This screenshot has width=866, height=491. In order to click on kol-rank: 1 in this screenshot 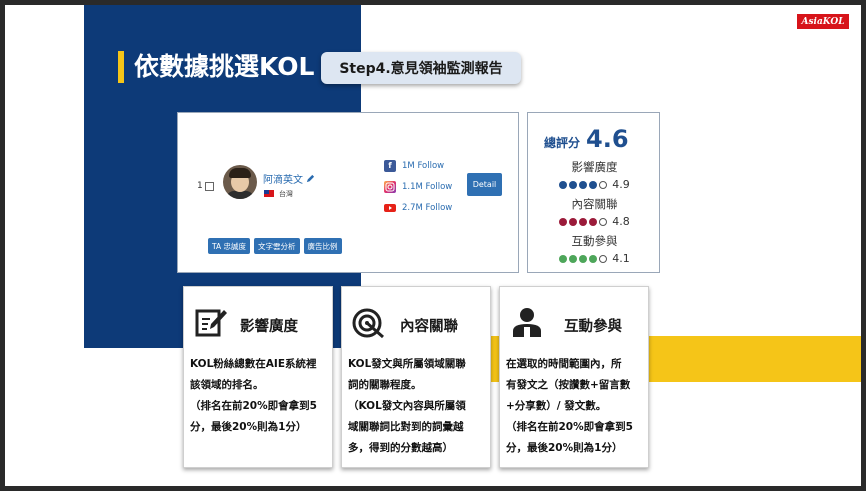, I will do `click(205, 186)`.